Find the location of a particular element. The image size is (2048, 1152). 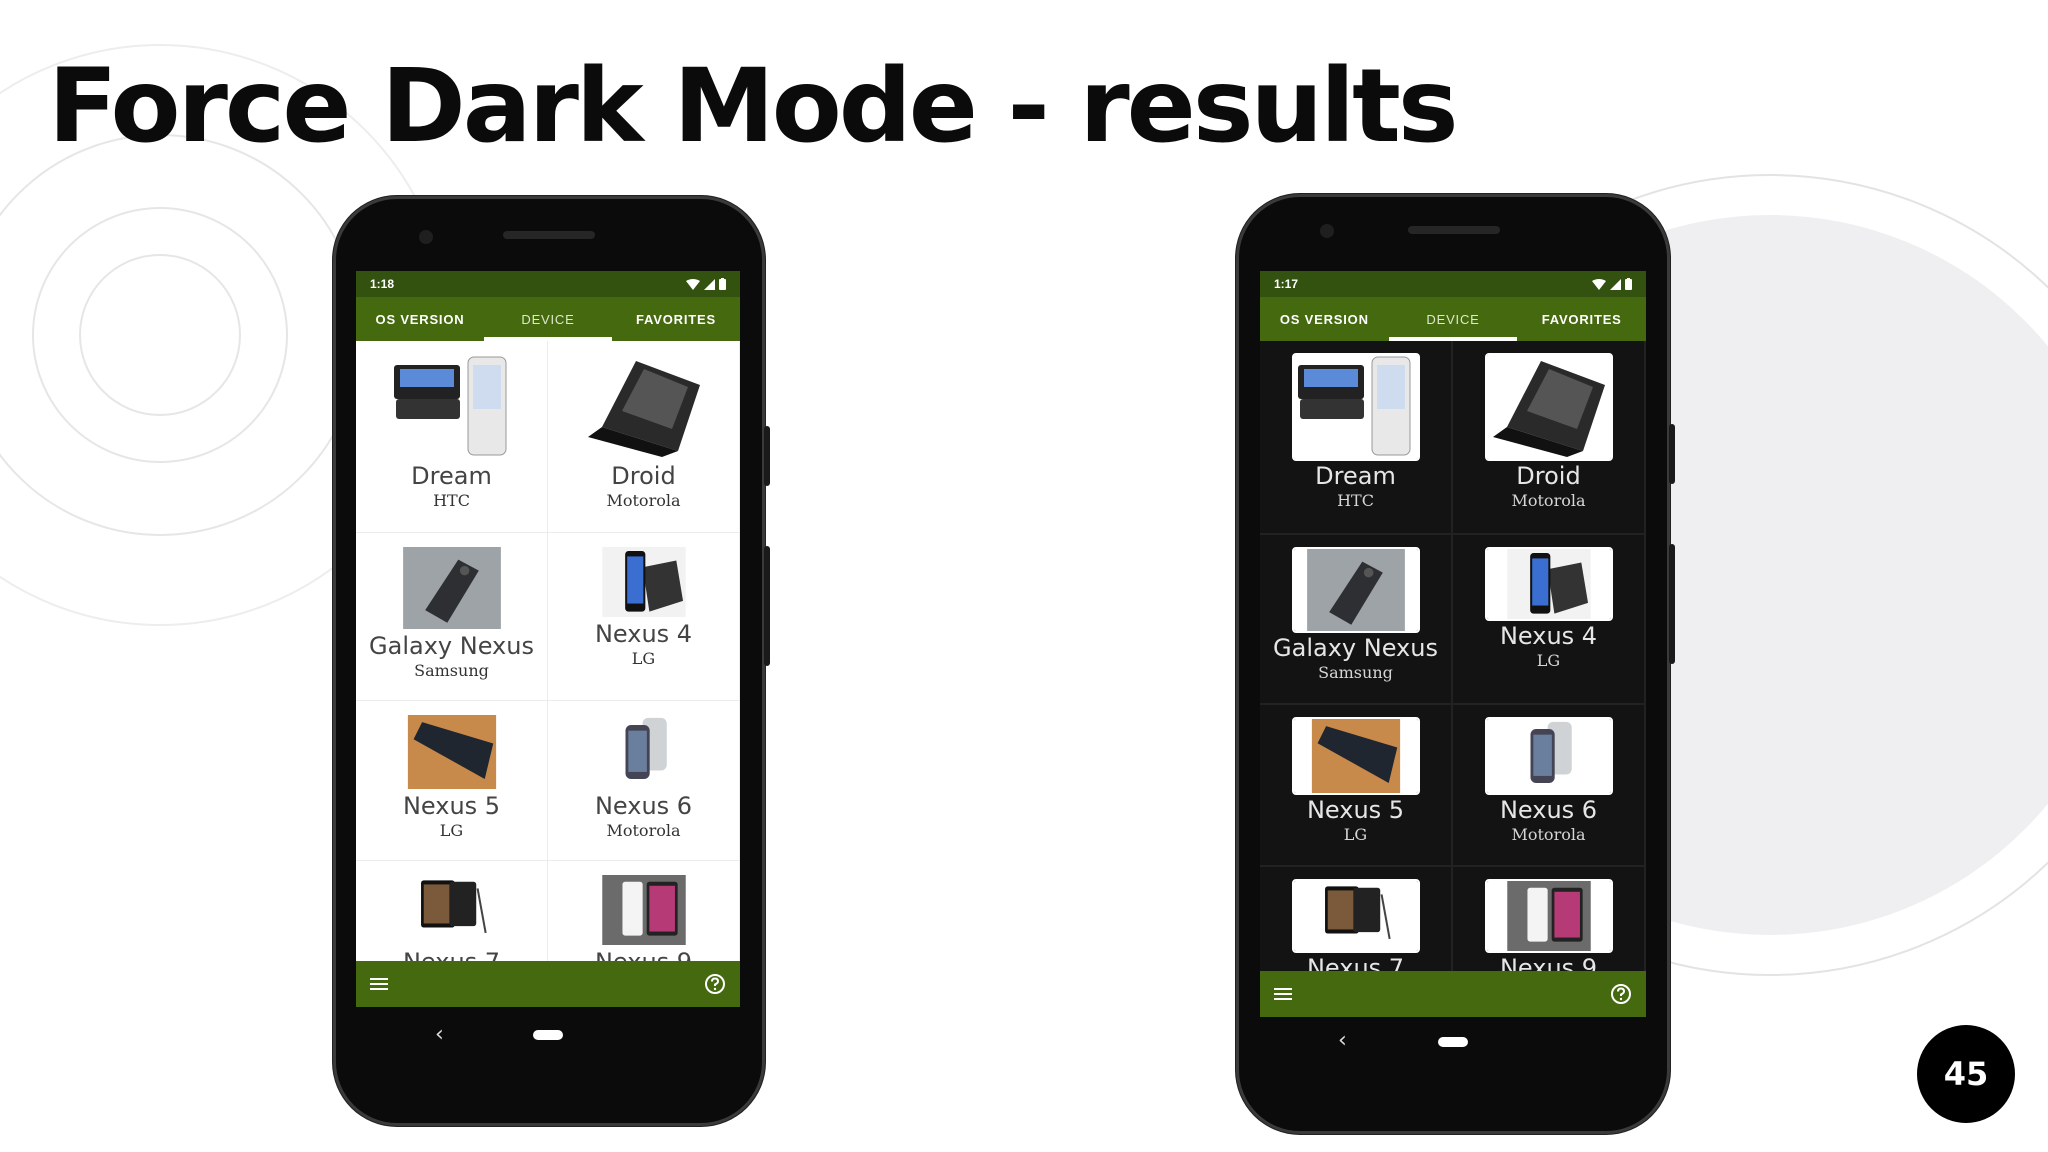

status-bar: 1:17 is located at coordinates (1453, 284).